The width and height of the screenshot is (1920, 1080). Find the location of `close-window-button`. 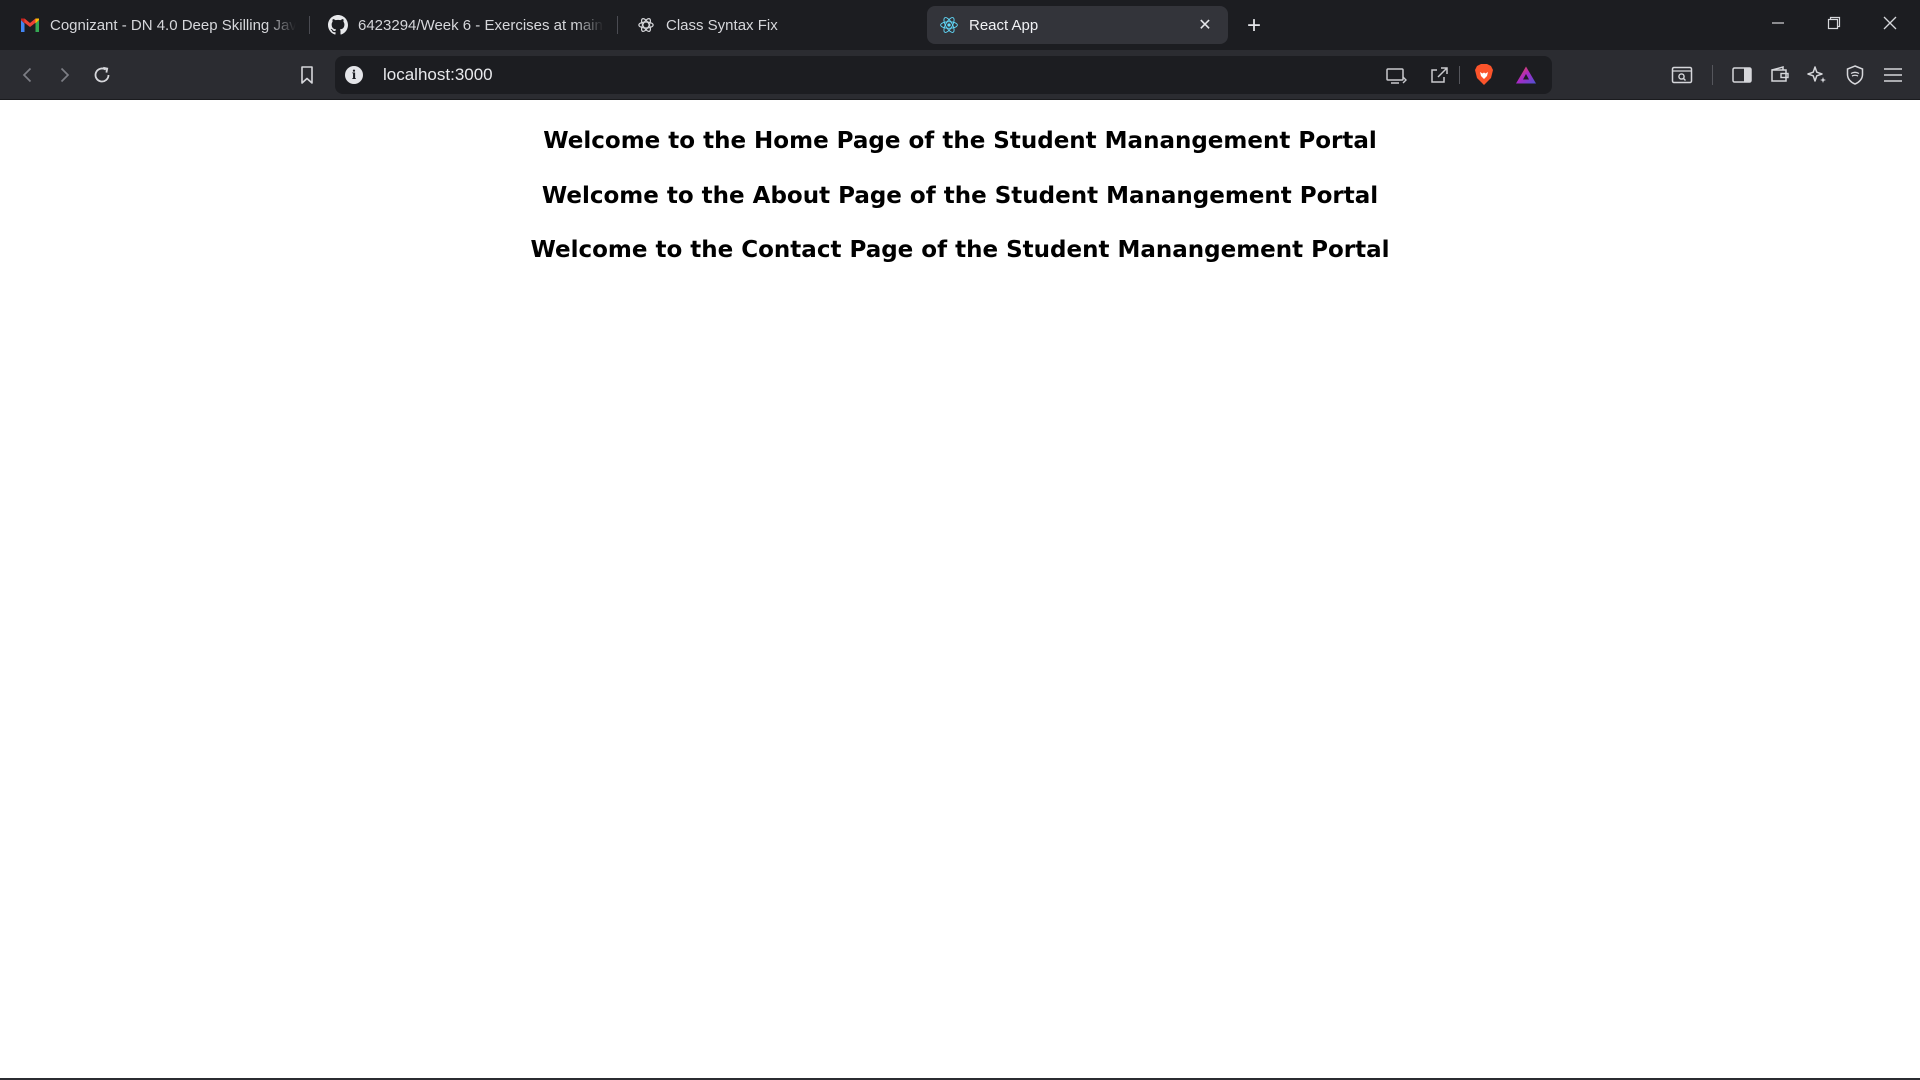

close-window-button is located at coordinates (1890, 23).